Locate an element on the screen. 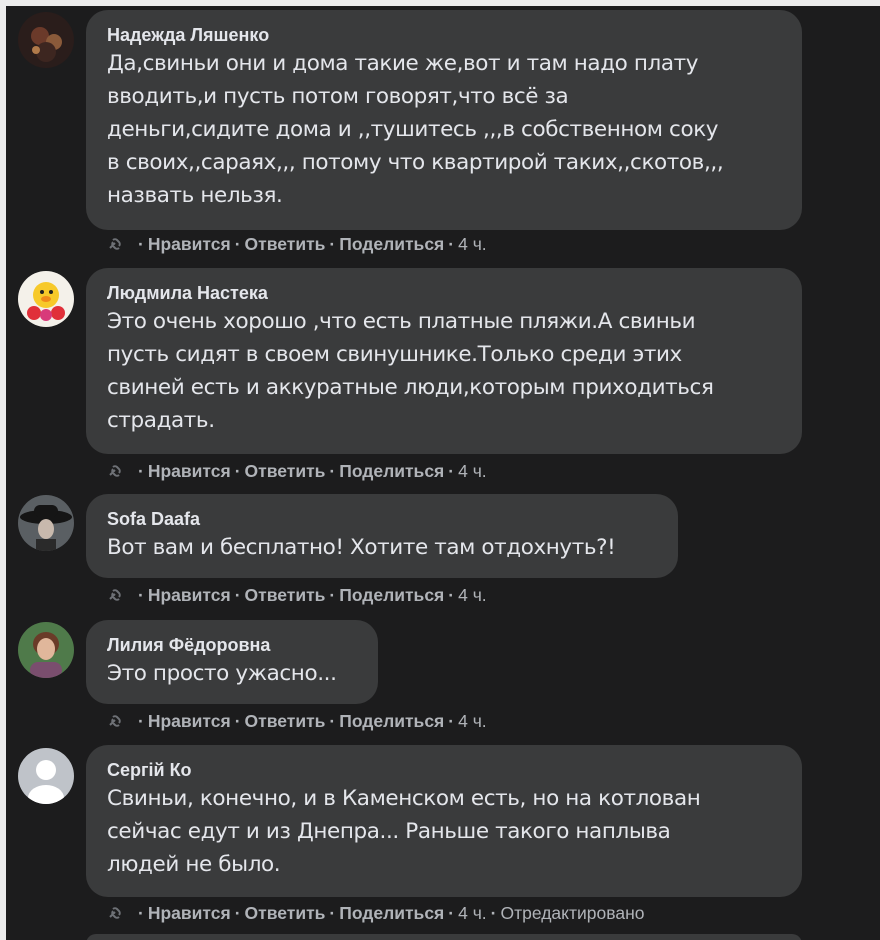 This screenshot has width=880, height=940. duck-avatar-icon is located at coordinates (46, 299).